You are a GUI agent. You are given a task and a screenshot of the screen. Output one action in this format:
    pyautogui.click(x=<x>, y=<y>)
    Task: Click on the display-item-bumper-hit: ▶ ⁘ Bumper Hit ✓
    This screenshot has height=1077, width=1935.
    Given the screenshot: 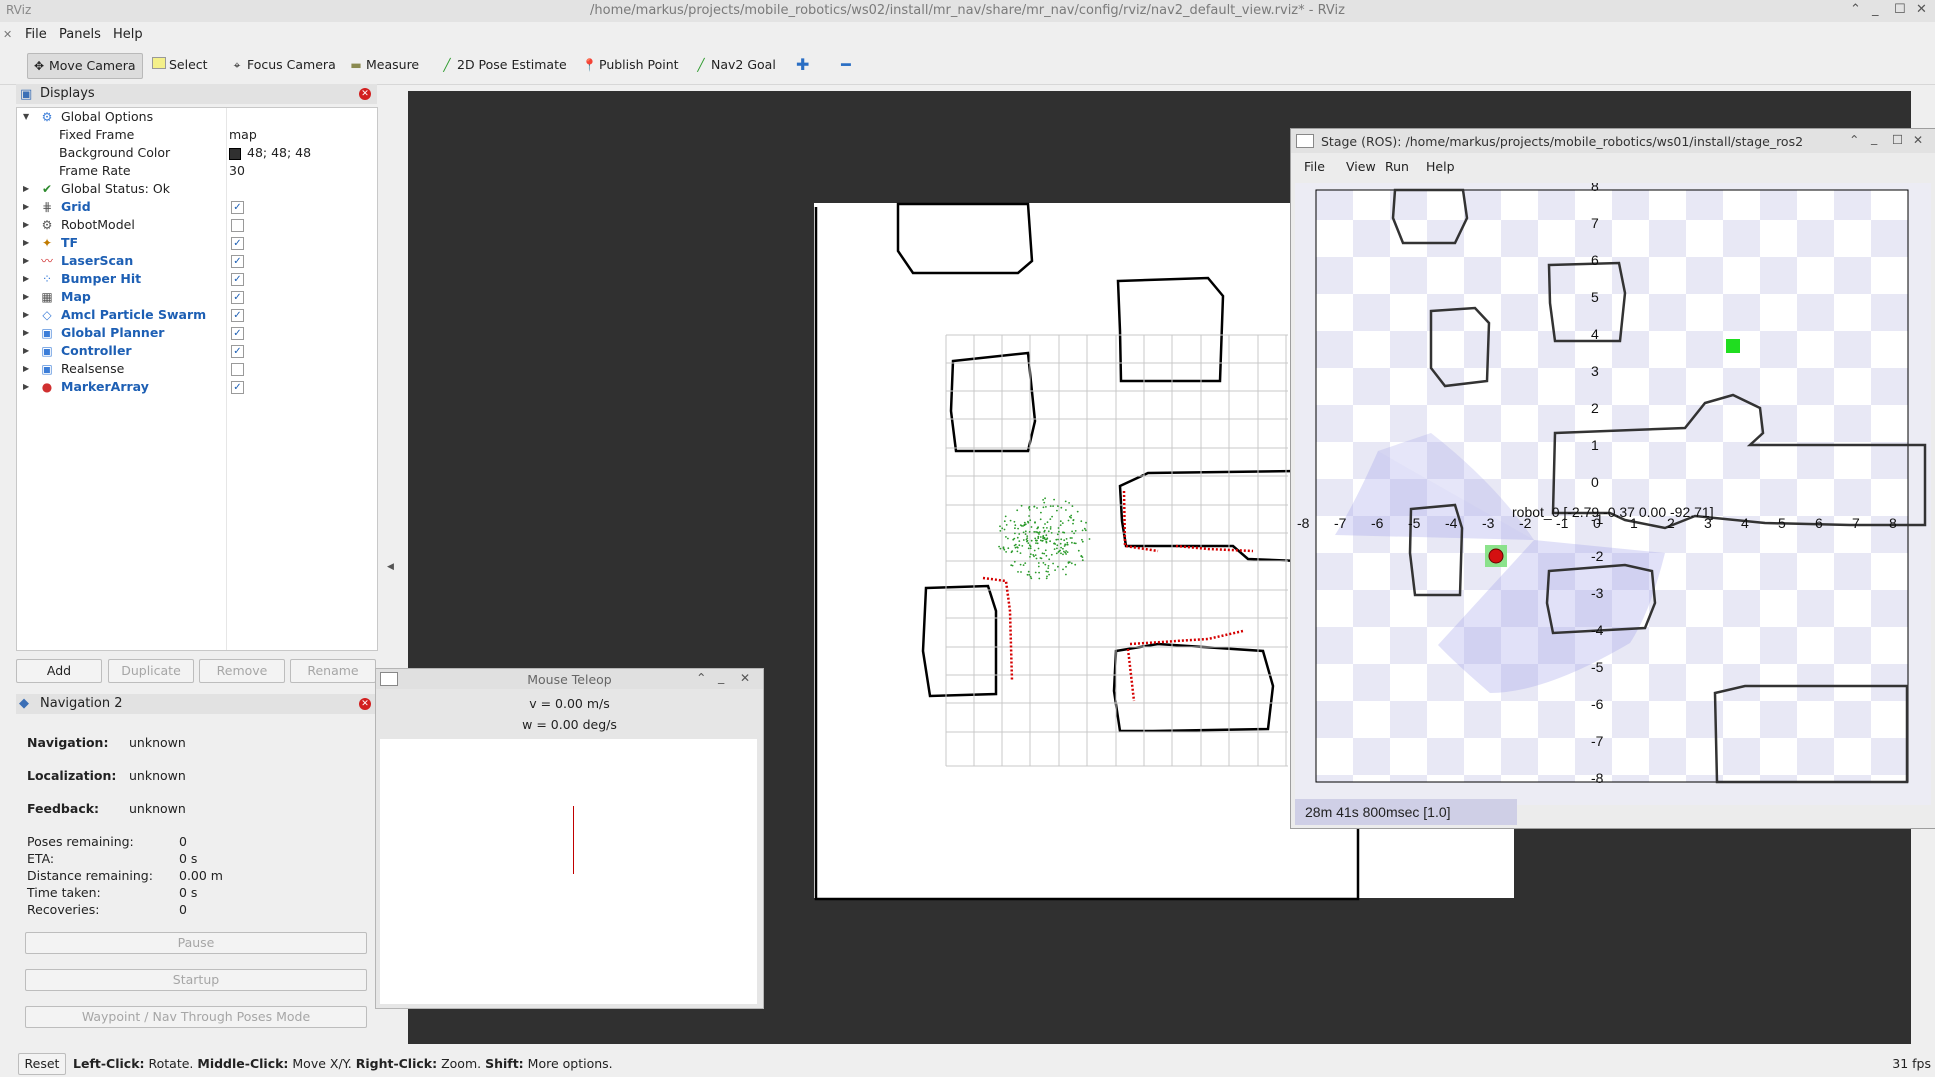 What is the action you would take?
    pyautogui.click(x=197, y=279)
    